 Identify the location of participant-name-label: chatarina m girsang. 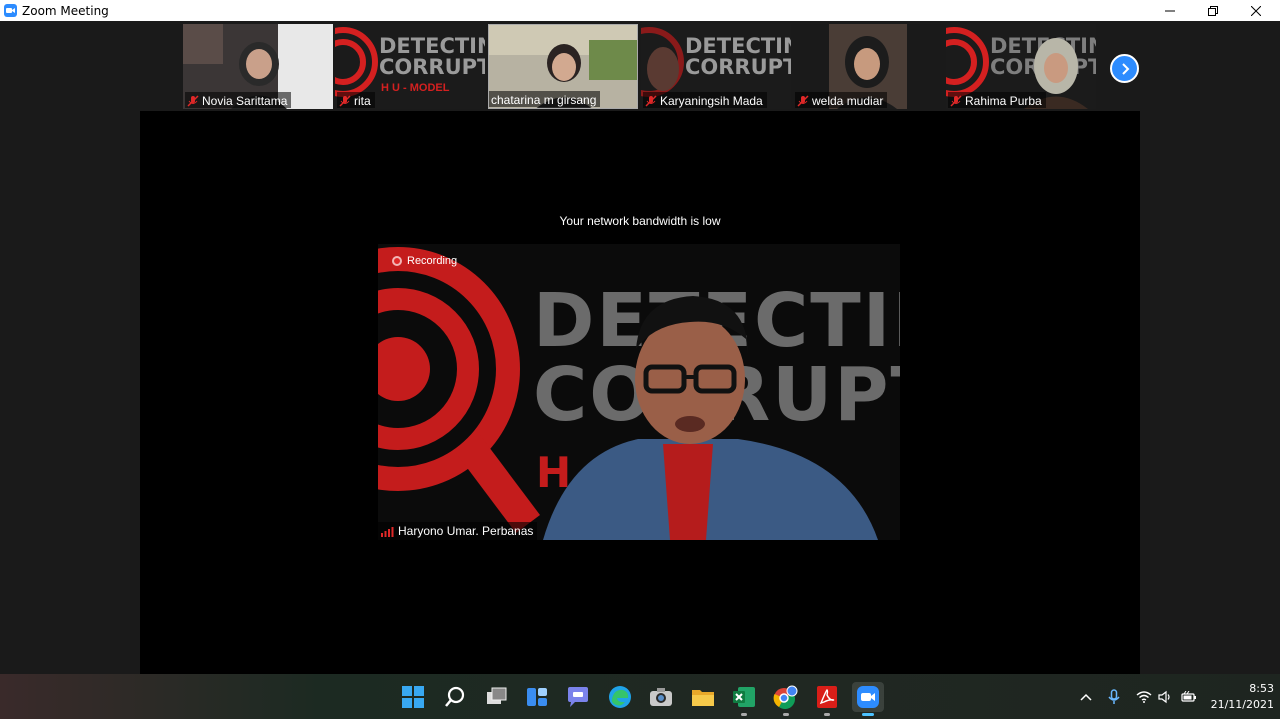
(545, 99).